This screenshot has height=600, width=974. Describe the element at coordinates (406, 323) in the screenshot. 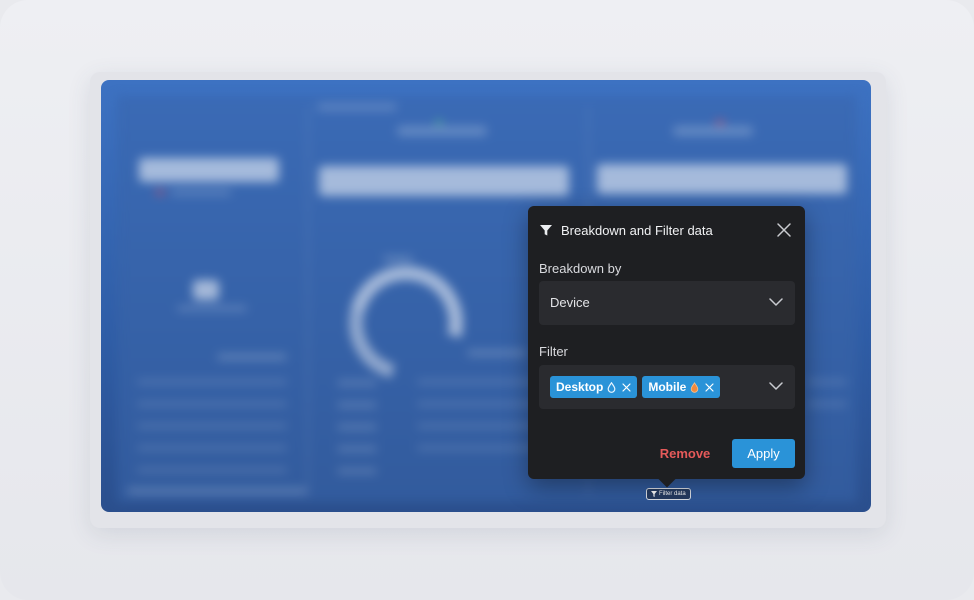

I see `blurred-gauge` at that location.